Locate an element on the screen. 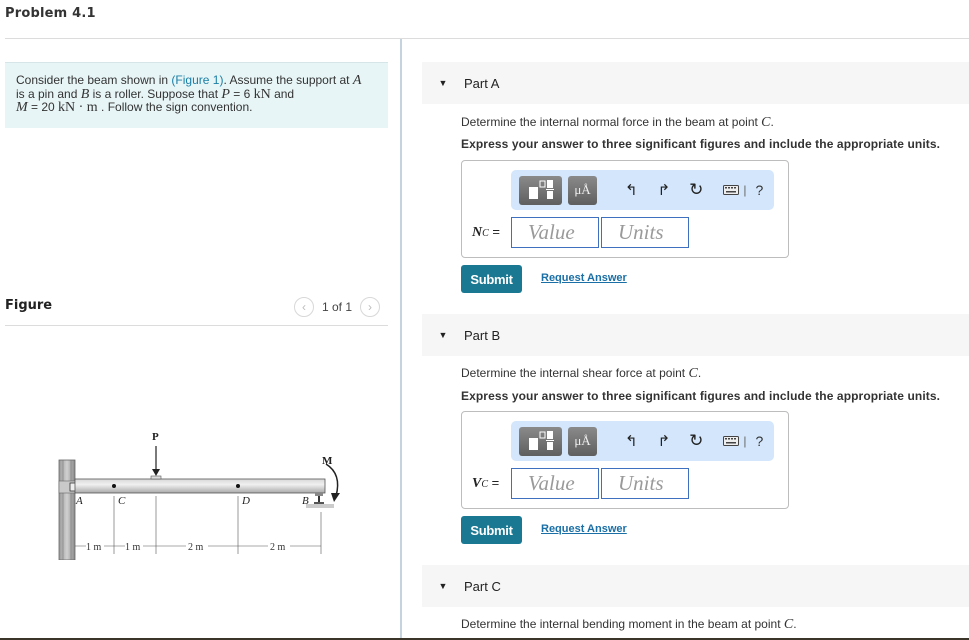 The image size is (969, 640). var-a: A is located at coordinates (357, 80).